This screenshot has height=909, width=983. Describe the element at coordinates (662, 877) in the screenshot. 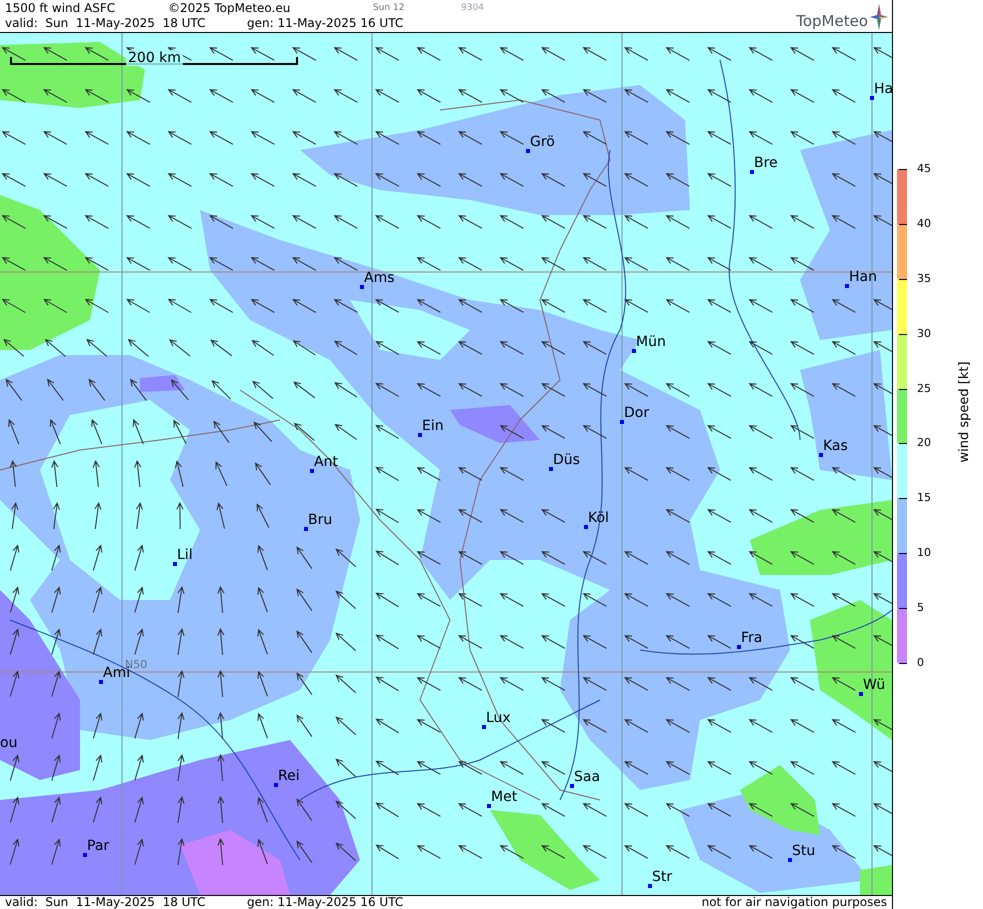

I see `city-label: Str` at that location.